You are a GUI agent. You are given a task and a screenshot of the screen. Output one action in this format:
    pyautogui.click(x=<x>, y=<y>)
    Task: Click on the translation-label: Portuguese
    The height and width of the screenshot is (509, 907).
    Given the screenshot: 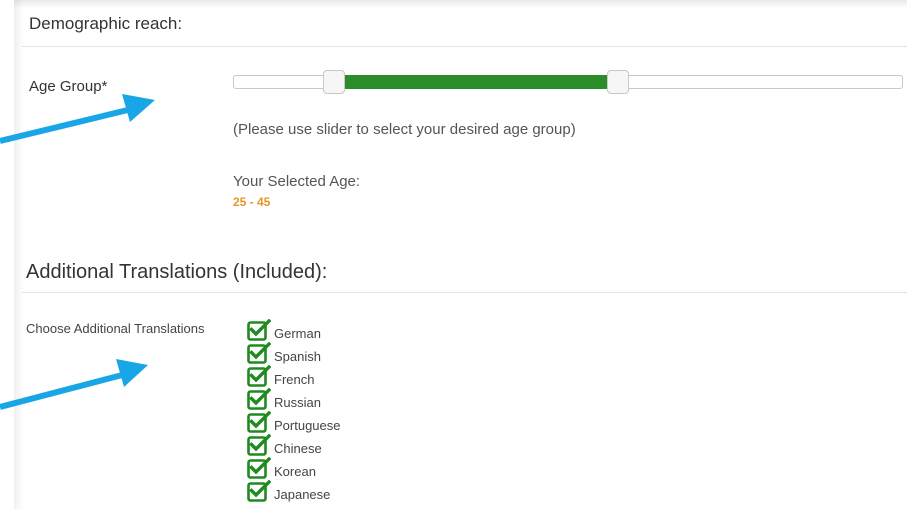 What is the action you would take?
    pyautogui.click(x=307, y=425)
    